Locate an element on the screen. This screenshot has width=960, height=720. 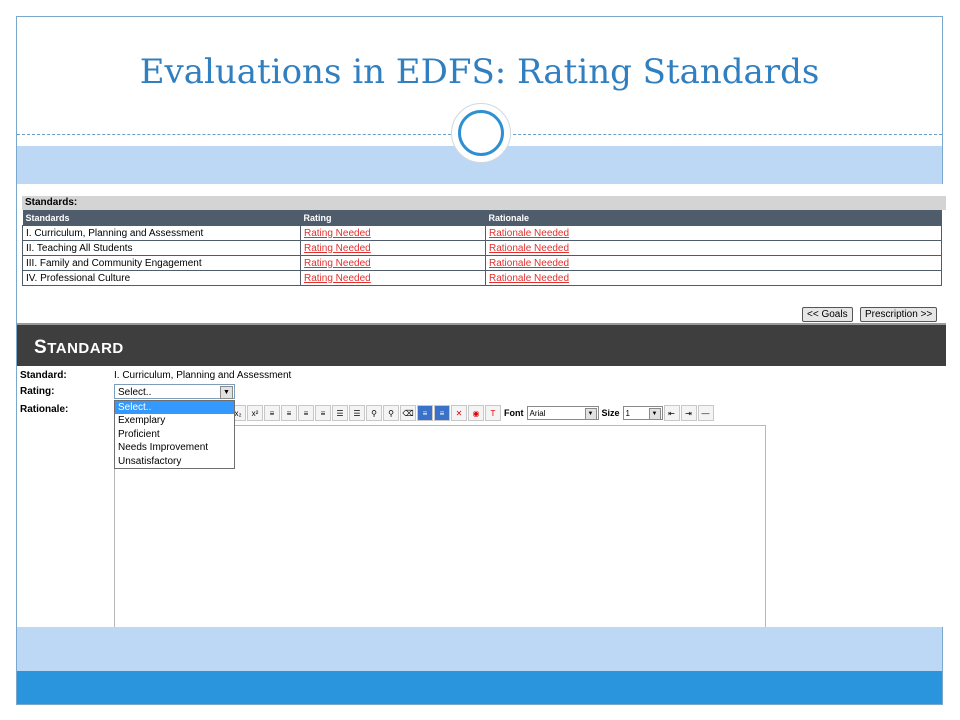
prescription-button: Prescription >> is located at coordinates (899, 314).